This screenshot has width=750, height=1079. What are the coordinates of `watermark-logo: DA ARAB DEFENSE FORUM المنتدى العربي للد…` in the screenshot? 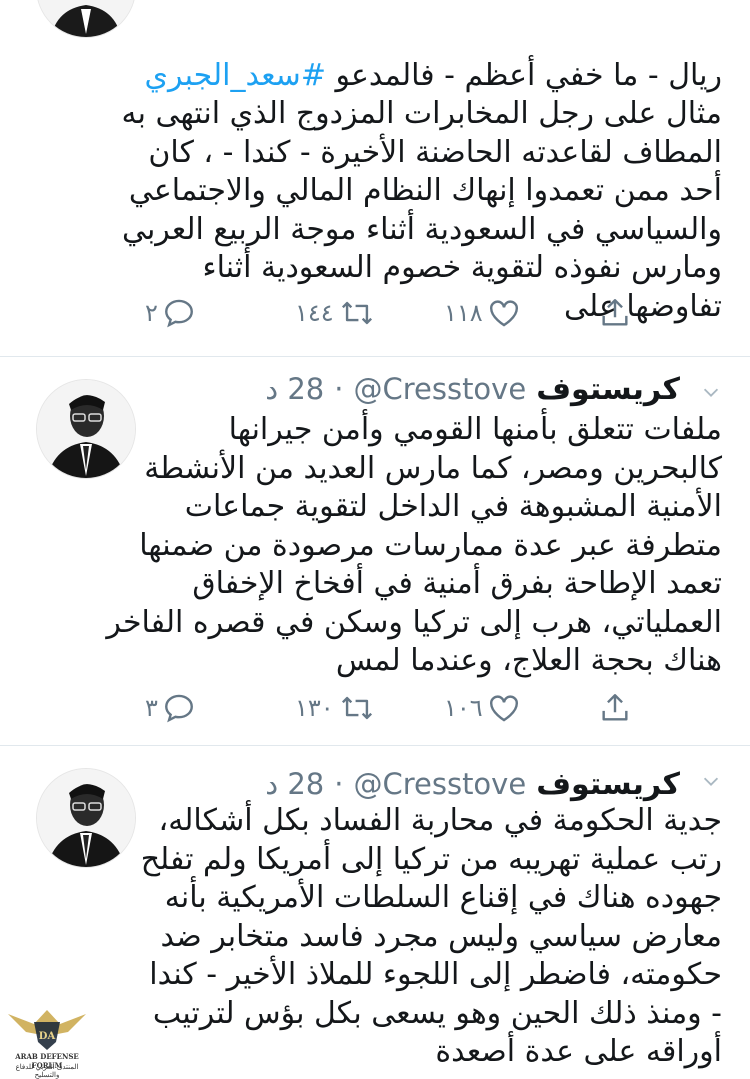 It's located at (47, 1042).